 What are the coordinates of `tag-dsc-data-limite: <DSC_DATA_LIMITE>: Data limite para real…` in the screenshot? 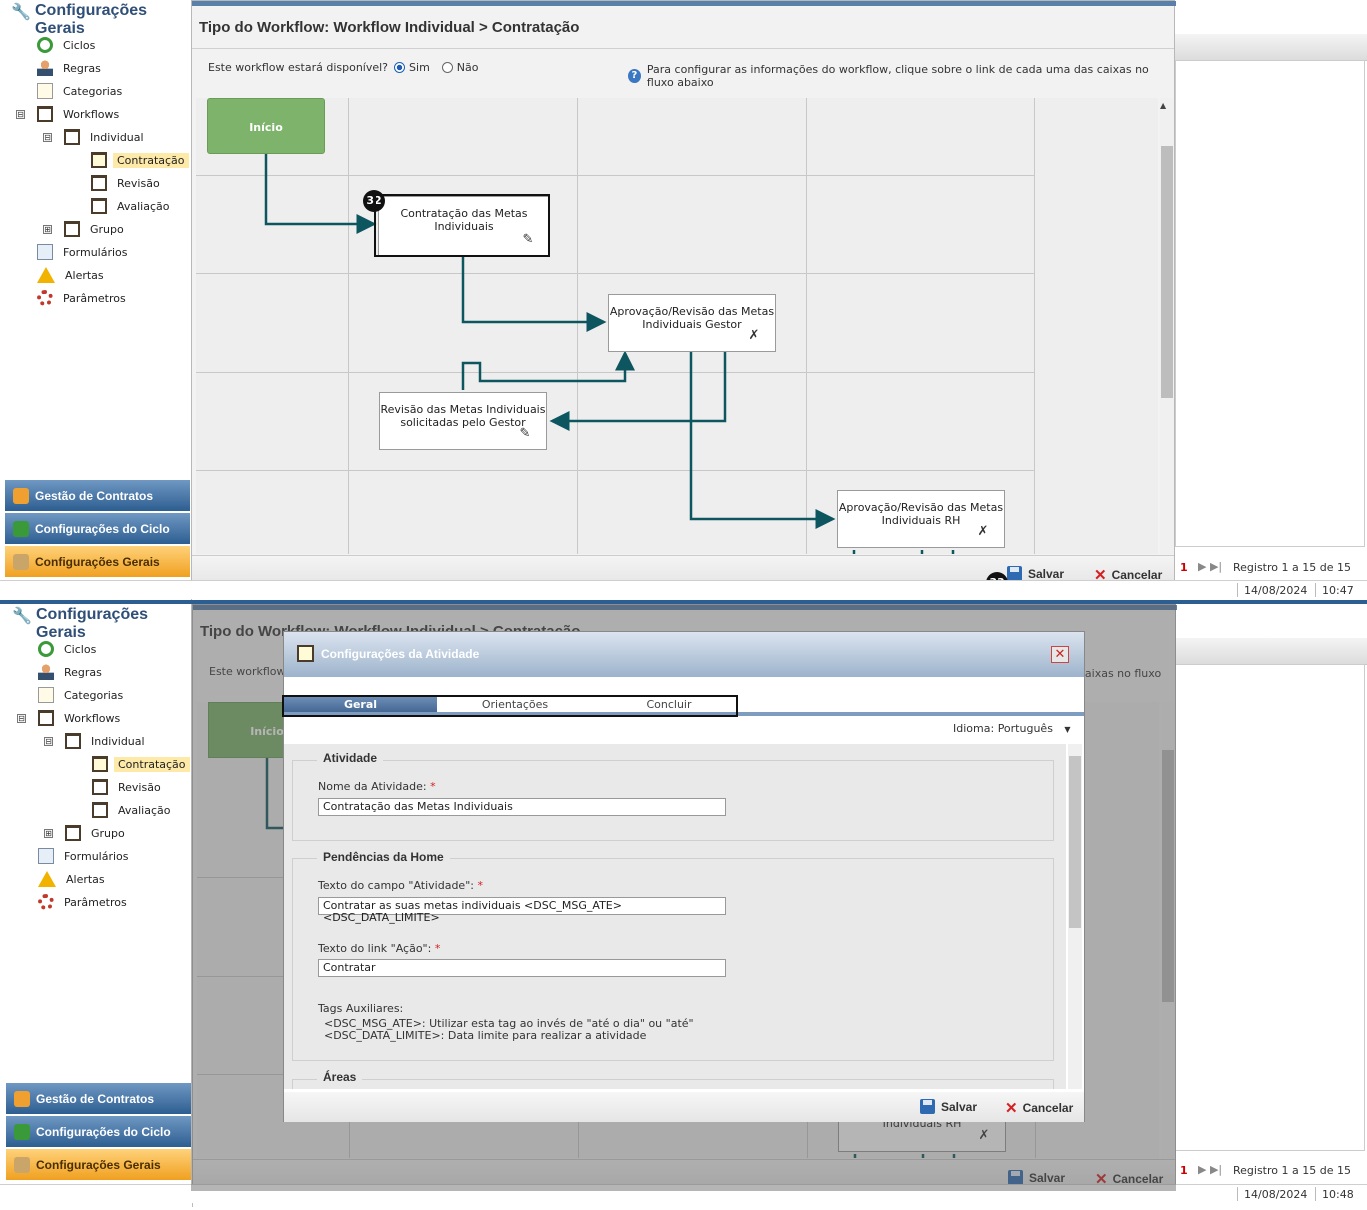 It's located at (485, 1035).